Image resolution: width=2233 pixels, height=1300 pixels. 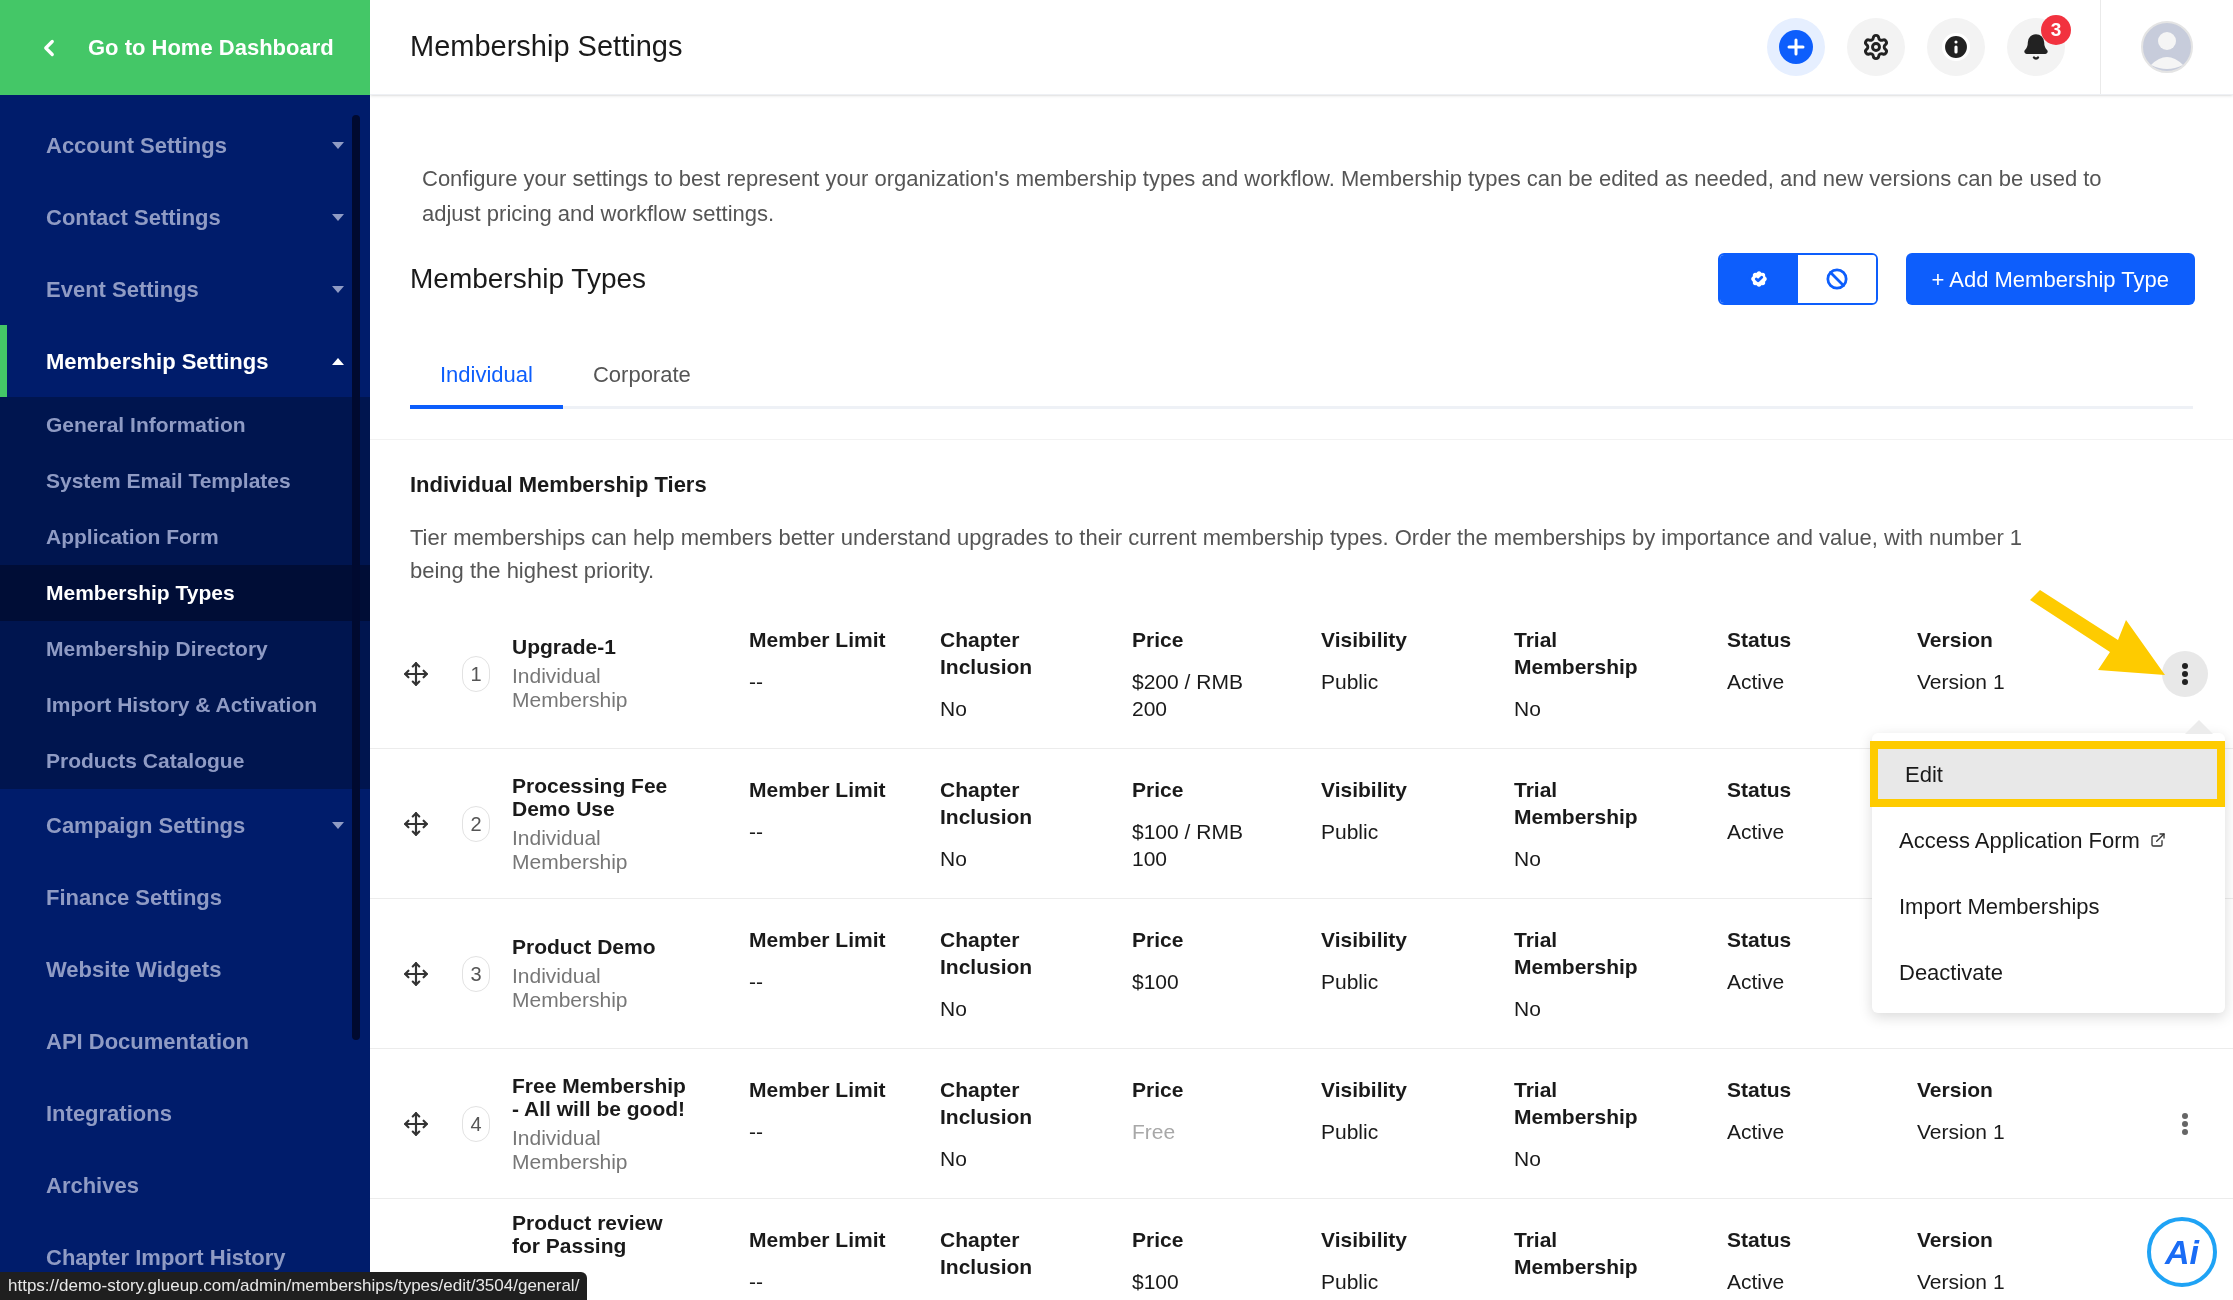 I want to click on sidebar-item: Finance Settings, so click(x=185, y=897).